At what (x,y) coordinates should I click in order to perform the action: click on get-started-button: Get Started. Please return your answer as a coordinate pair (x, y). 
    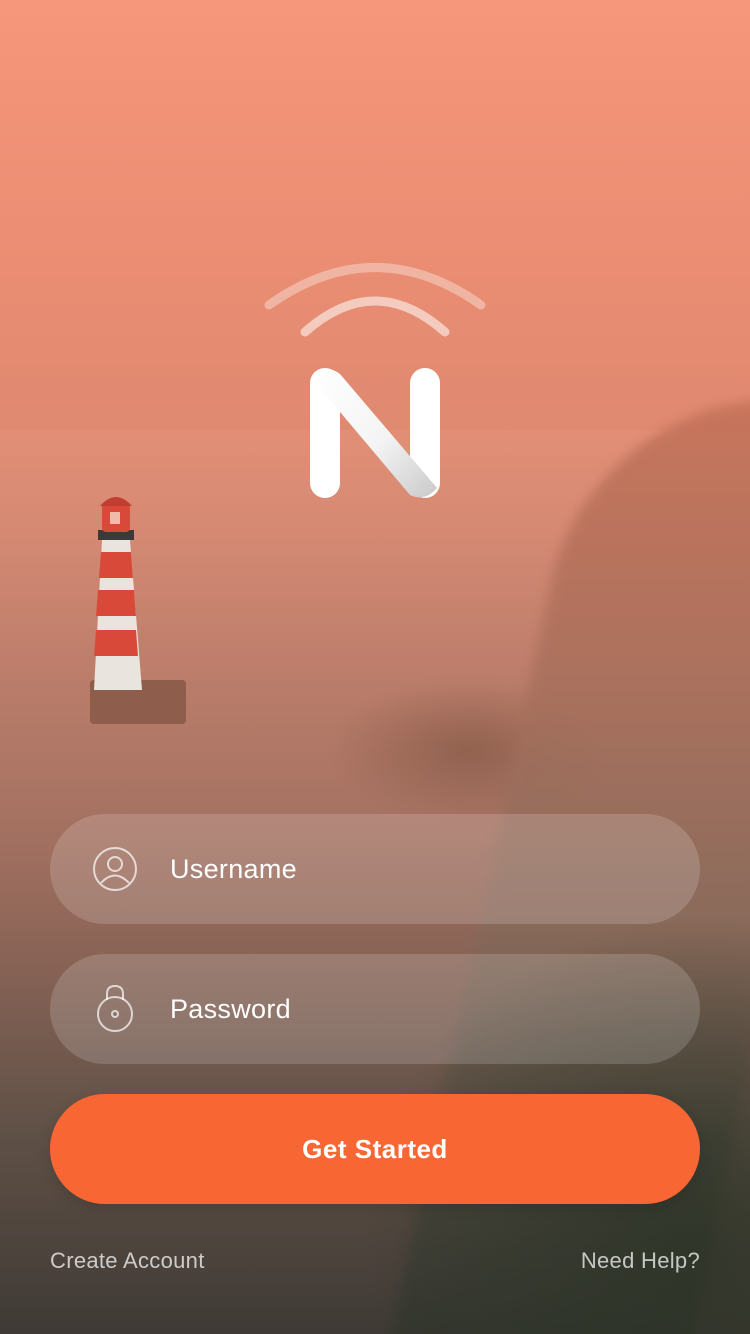
    Looking at the image, I should click on (375, 1149).